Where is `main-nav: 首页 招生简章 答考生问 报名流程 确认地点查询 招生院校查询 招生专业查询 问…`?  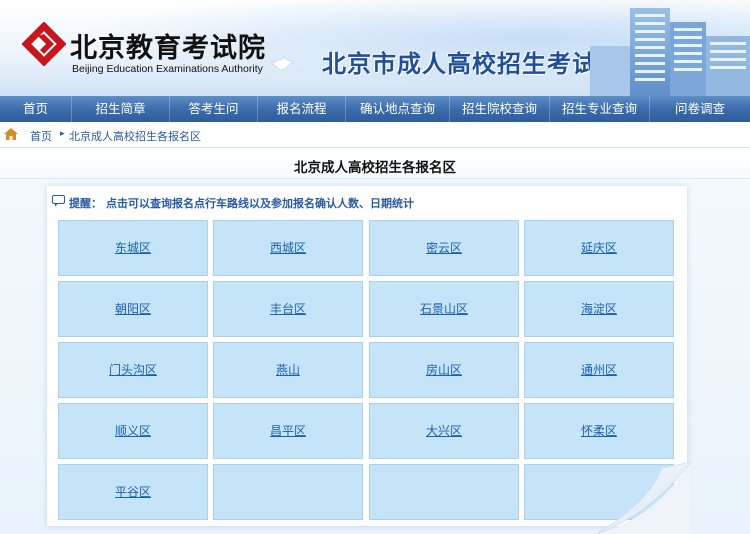 main-nav: 首页 招生简章 答考生问 报名流程 确认地点查询 招生院校查询 招生专业查询 问… is located at coordinates (375, 109).